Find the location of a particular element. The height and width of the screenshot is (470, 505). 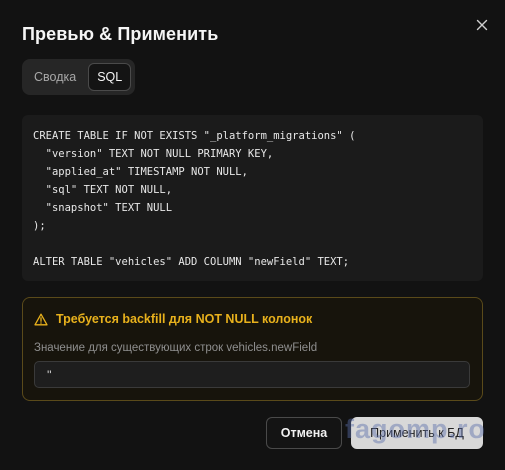

close-icon is located at coordinates (482, 25).